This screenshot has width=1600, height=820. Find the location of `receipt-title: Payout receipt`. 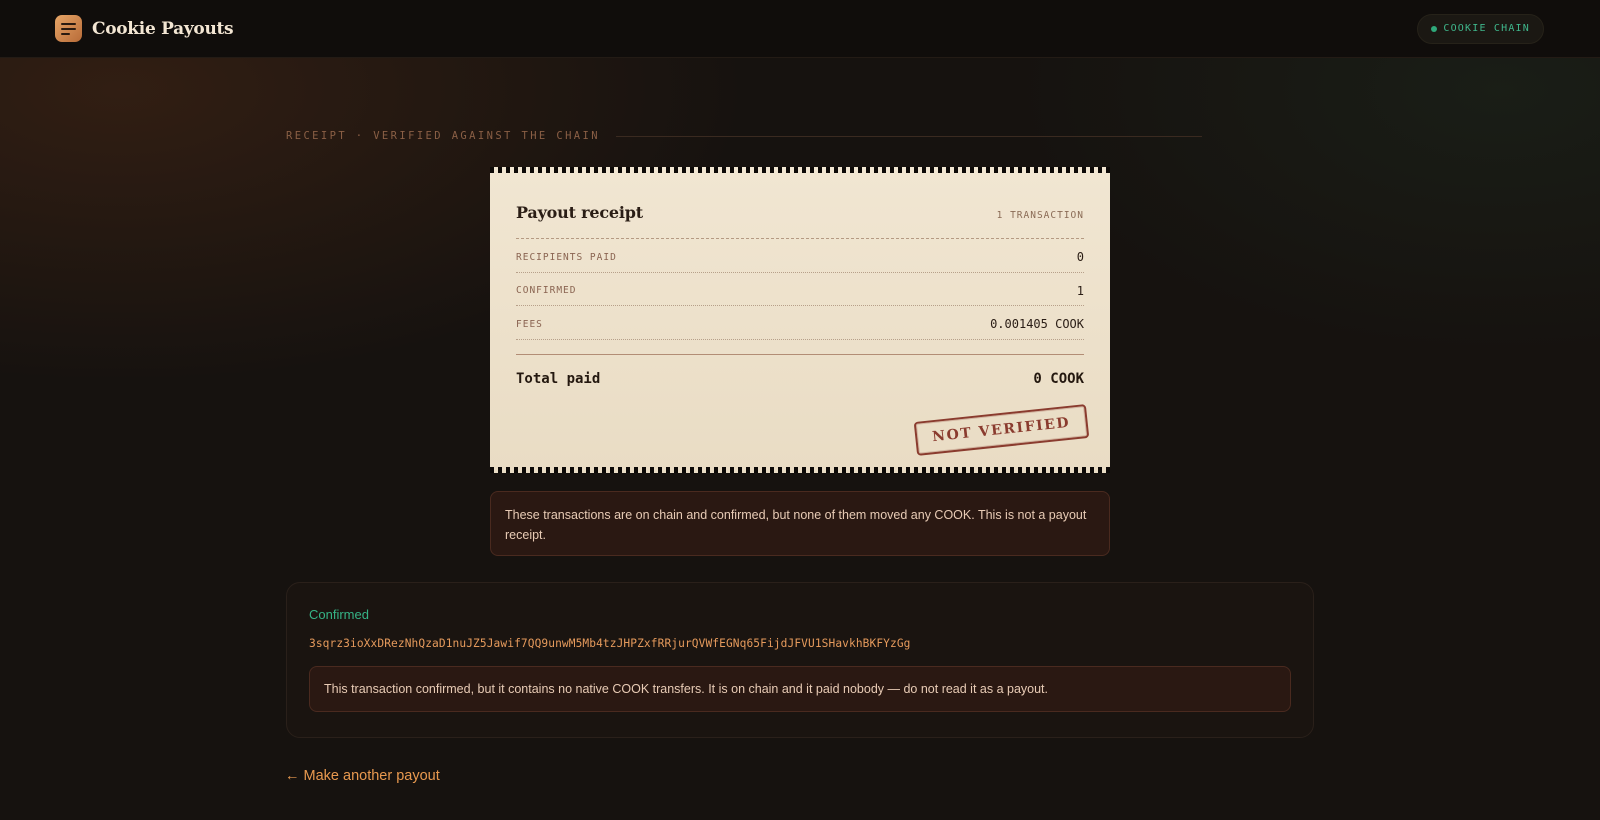

receipt-title: Payout receipt is located at coordinates (579, 212).